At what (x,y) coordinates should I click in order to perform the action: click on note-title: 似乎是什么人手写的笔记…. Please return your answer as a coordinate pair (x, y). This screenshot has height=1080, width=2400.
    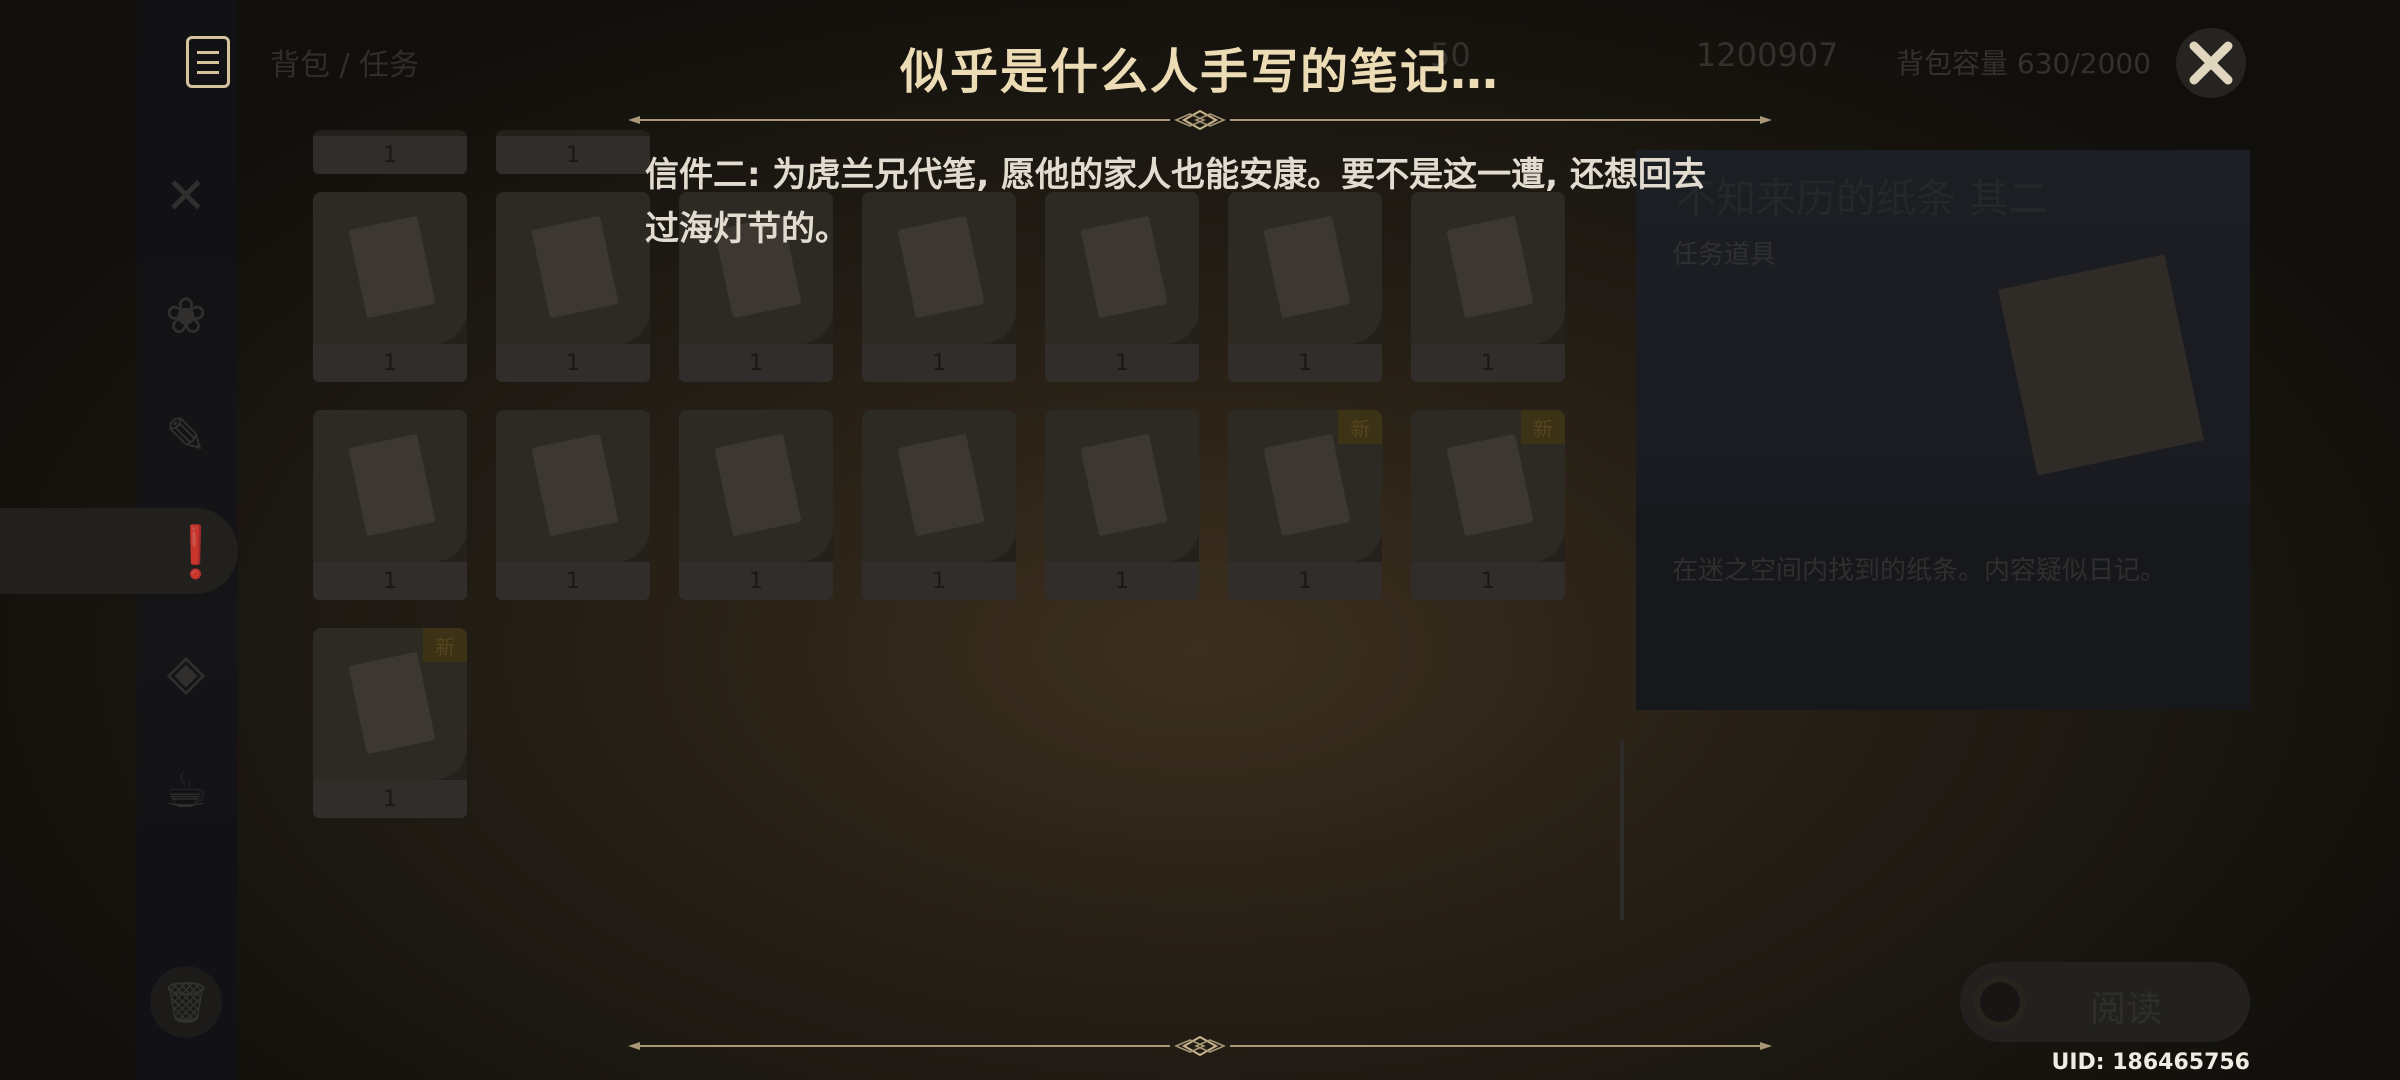
    Looking at the image, I should click on (1199, 72).